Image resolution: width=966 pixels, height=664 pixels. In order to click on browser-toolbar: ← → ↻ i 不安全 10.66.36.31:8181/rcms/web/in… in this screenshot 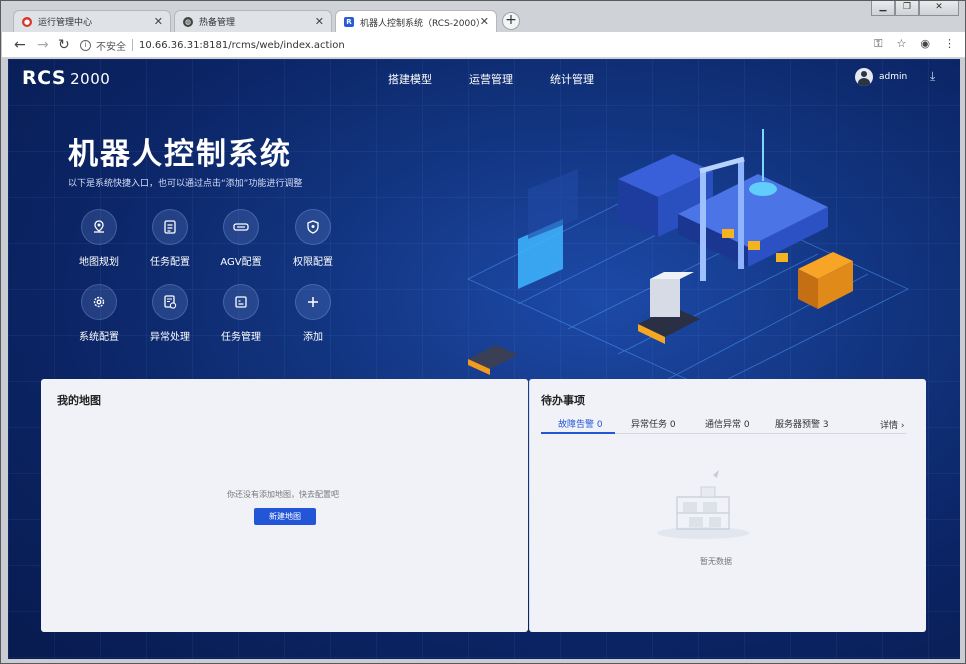, I will do `click(483, 45)`.